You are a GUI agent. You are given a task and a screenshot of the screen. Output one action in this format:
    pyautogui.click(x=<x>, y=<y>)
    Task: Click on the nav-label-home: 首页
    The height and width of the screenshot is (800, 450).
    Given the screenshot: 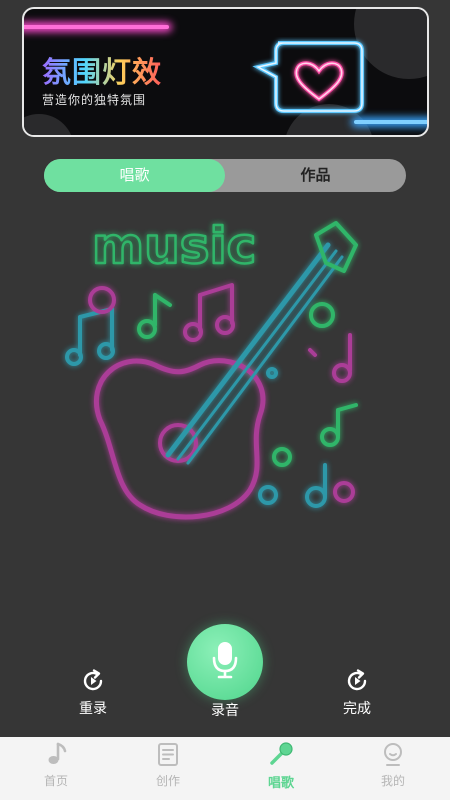 What is the action you would take?
    pyautogui.click(x=55, y=781)
    